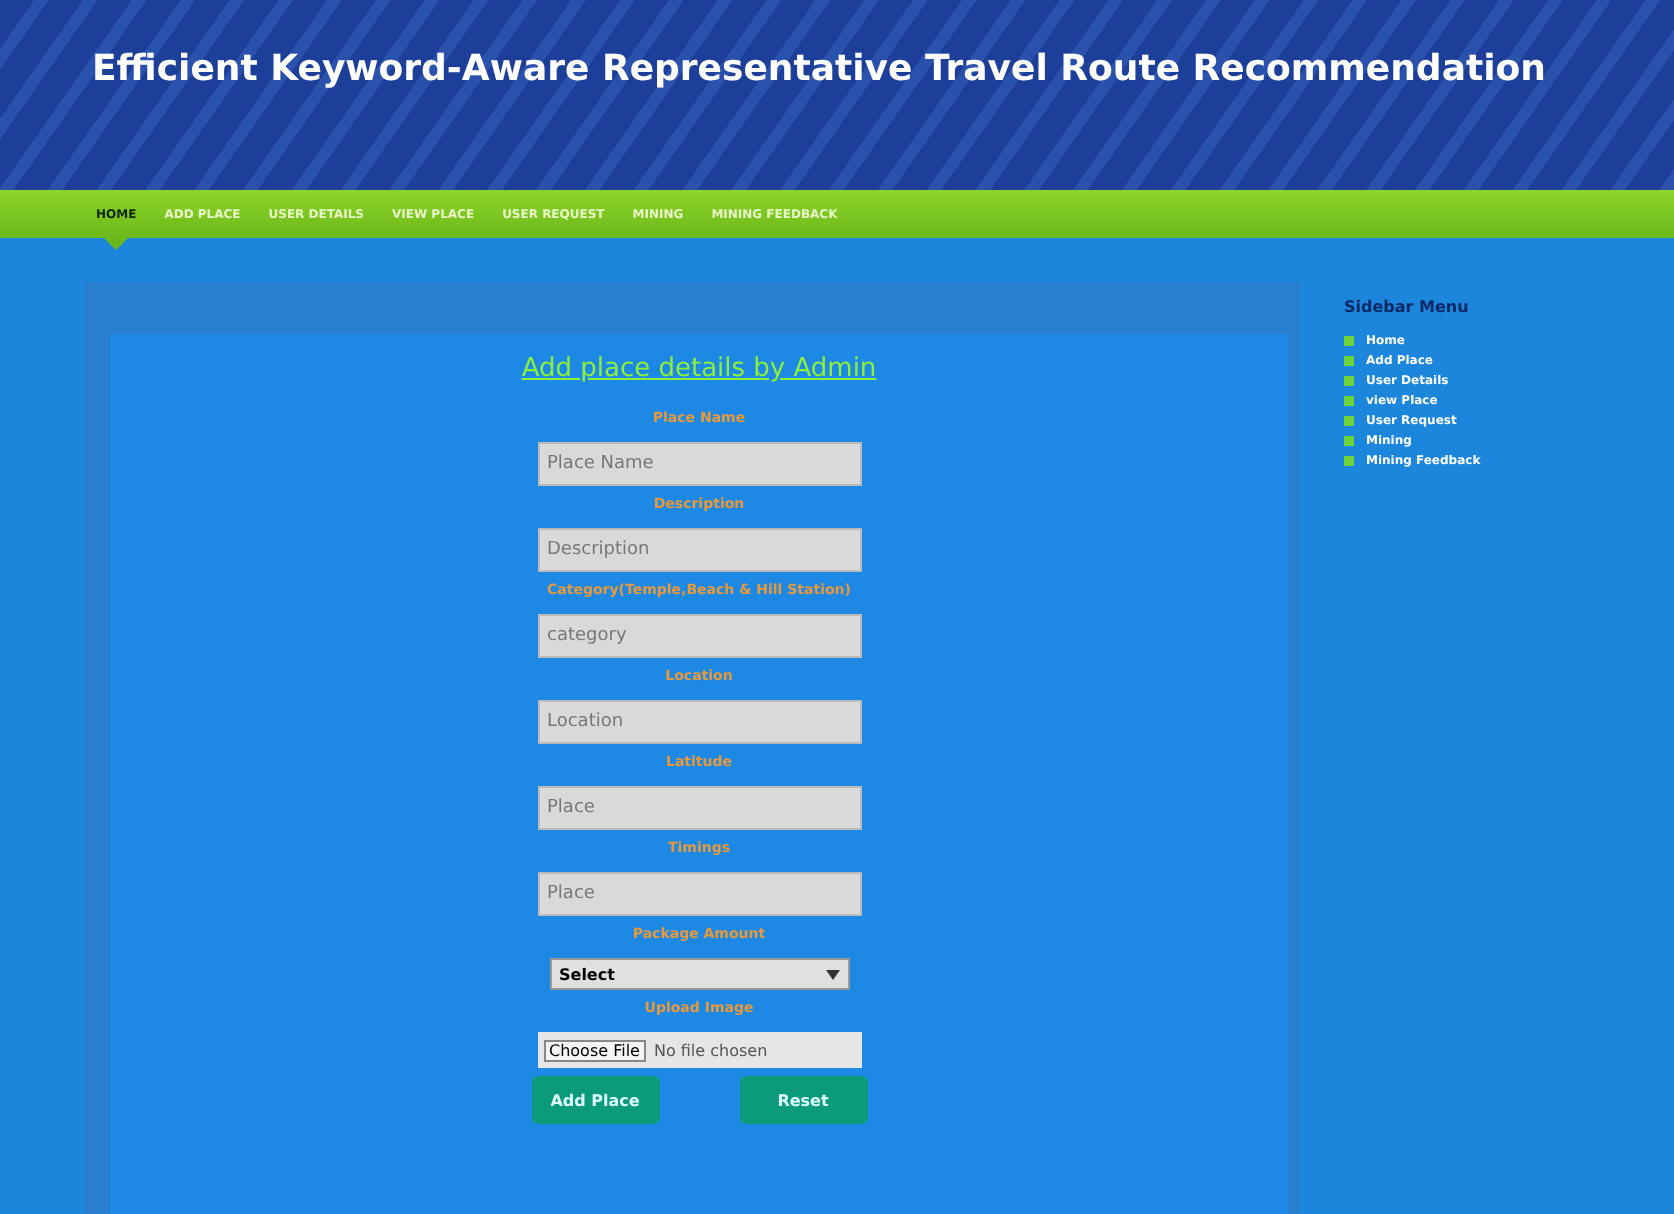 The image size is (1674, 1214). What do you see at coordinates (819, 69) in the screenshot?
I see `site-title: Efficient Keyword-Aware Representative Travel Route Recommendation` at bounding box center [819, 69].